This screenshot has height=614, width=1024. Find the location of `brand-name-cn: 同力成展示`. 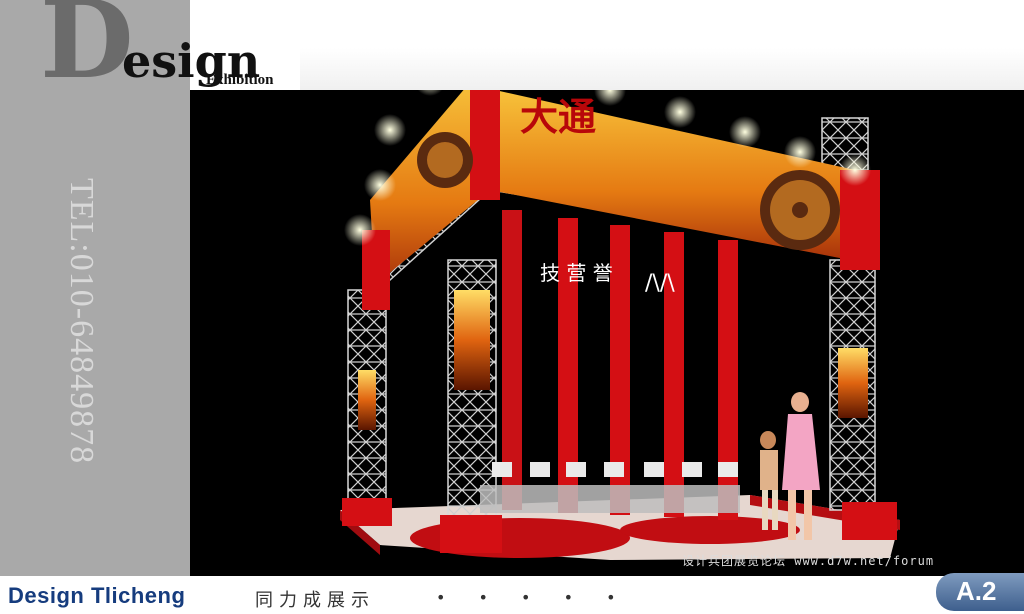

brand-name-cn: 同力成展示 is located at coordinates (315, 600).